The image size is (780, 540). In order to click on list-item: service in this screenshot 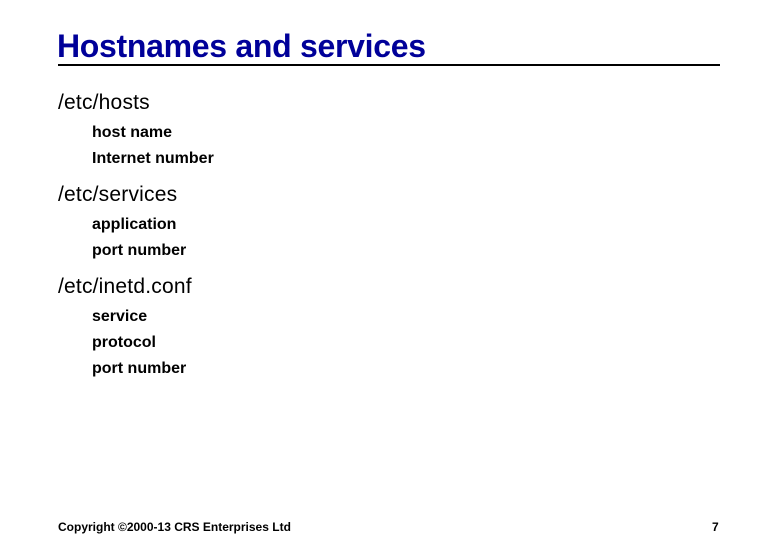, I will do `click(120, 316)`.